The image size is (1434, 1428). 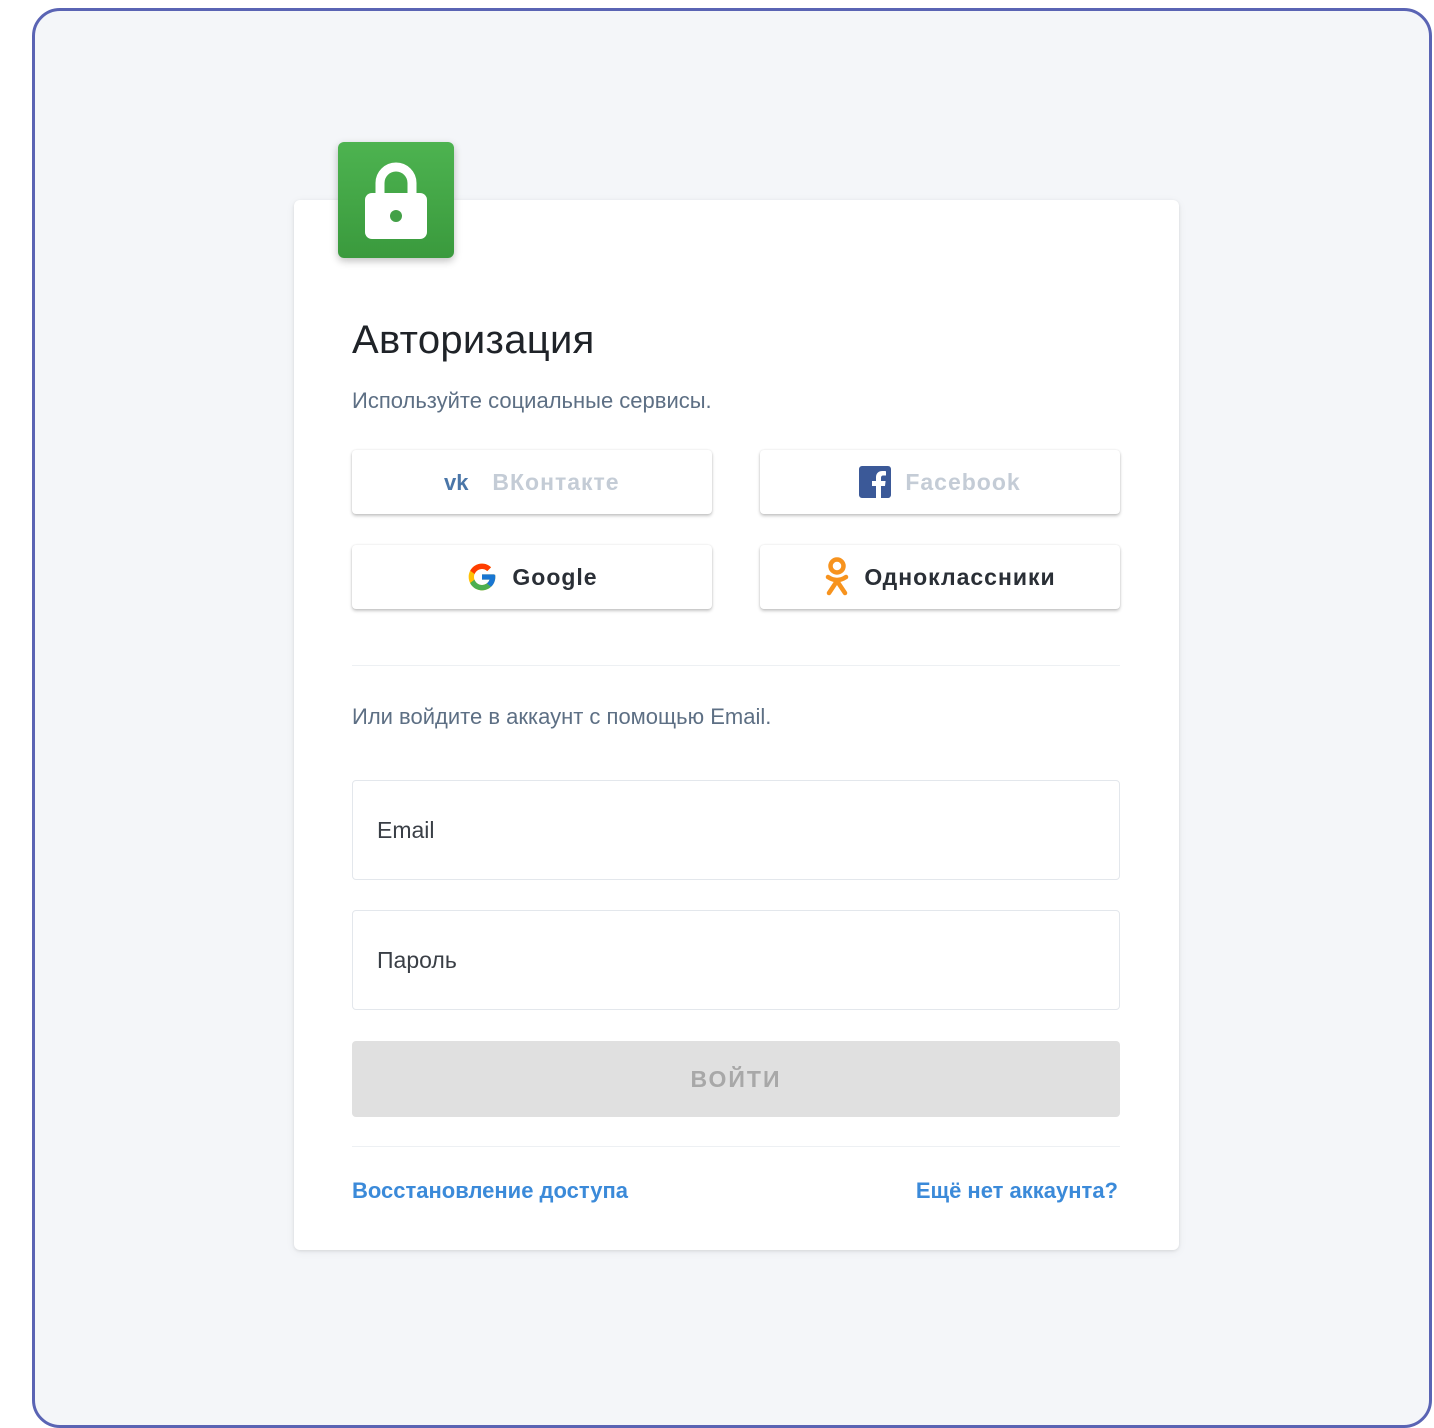 What do you see at coordinates (490, 1191) in the screenshot?
I see `recover-access-link: Восстановление доступа` at bounding box center [490, 1191].